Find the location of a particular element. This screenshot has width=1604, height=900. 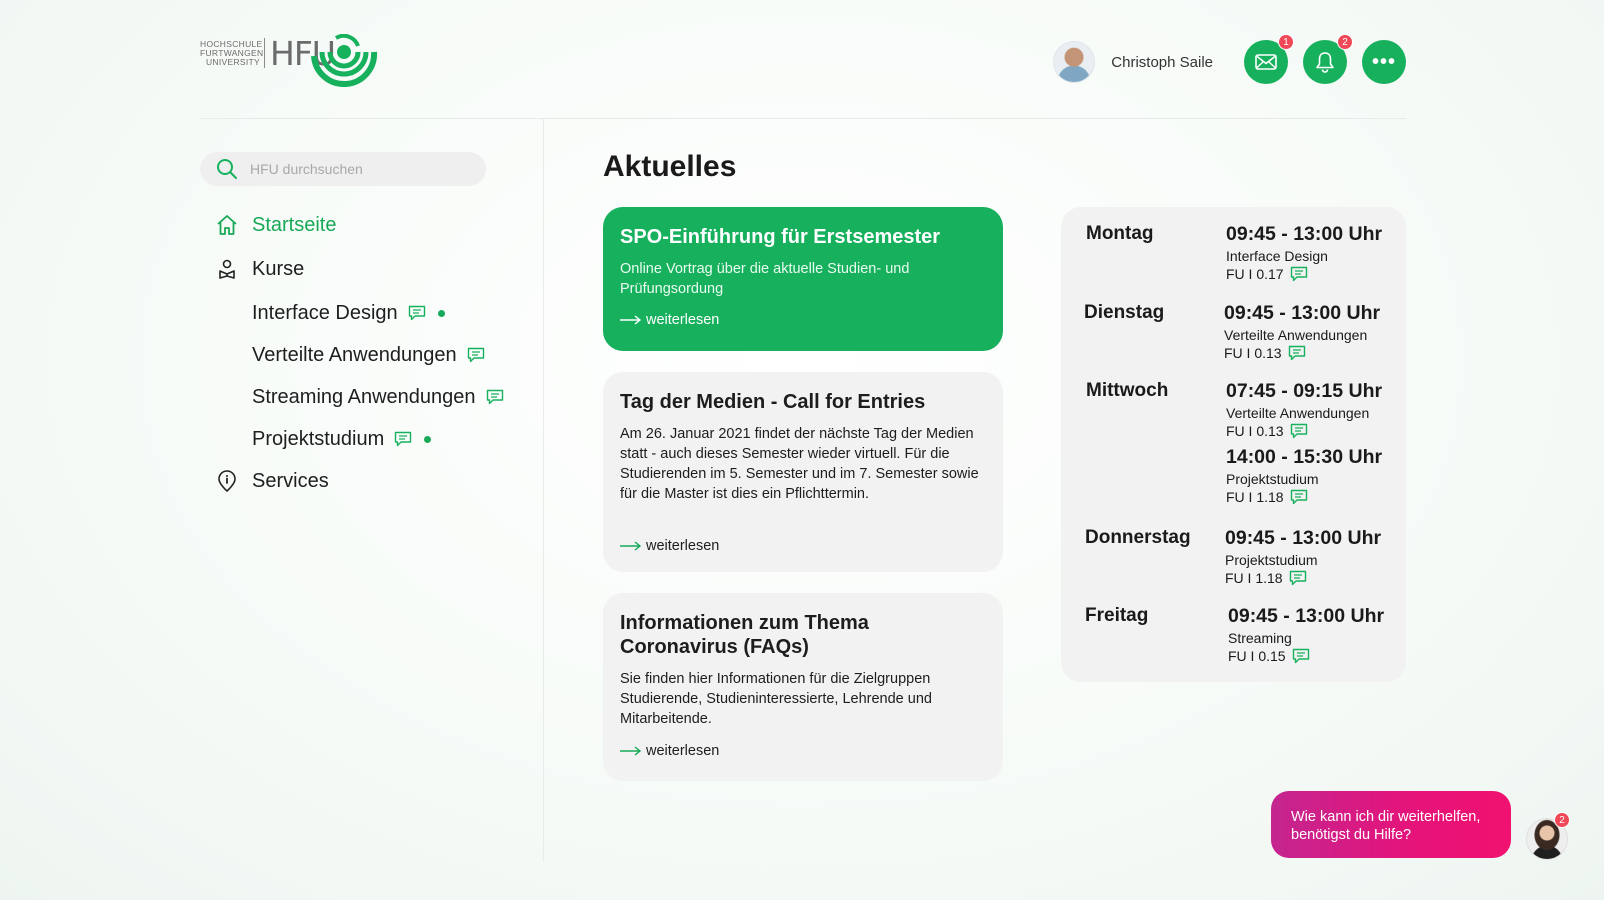

search-icon is located at coordinates (227, 169).